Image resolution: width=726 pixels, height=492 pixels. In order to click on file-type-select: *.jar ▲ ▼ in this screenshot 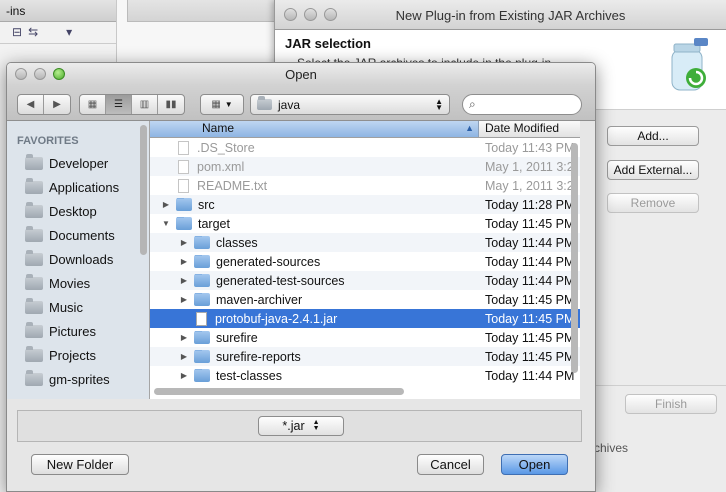, I will do `click(301, 426)`.